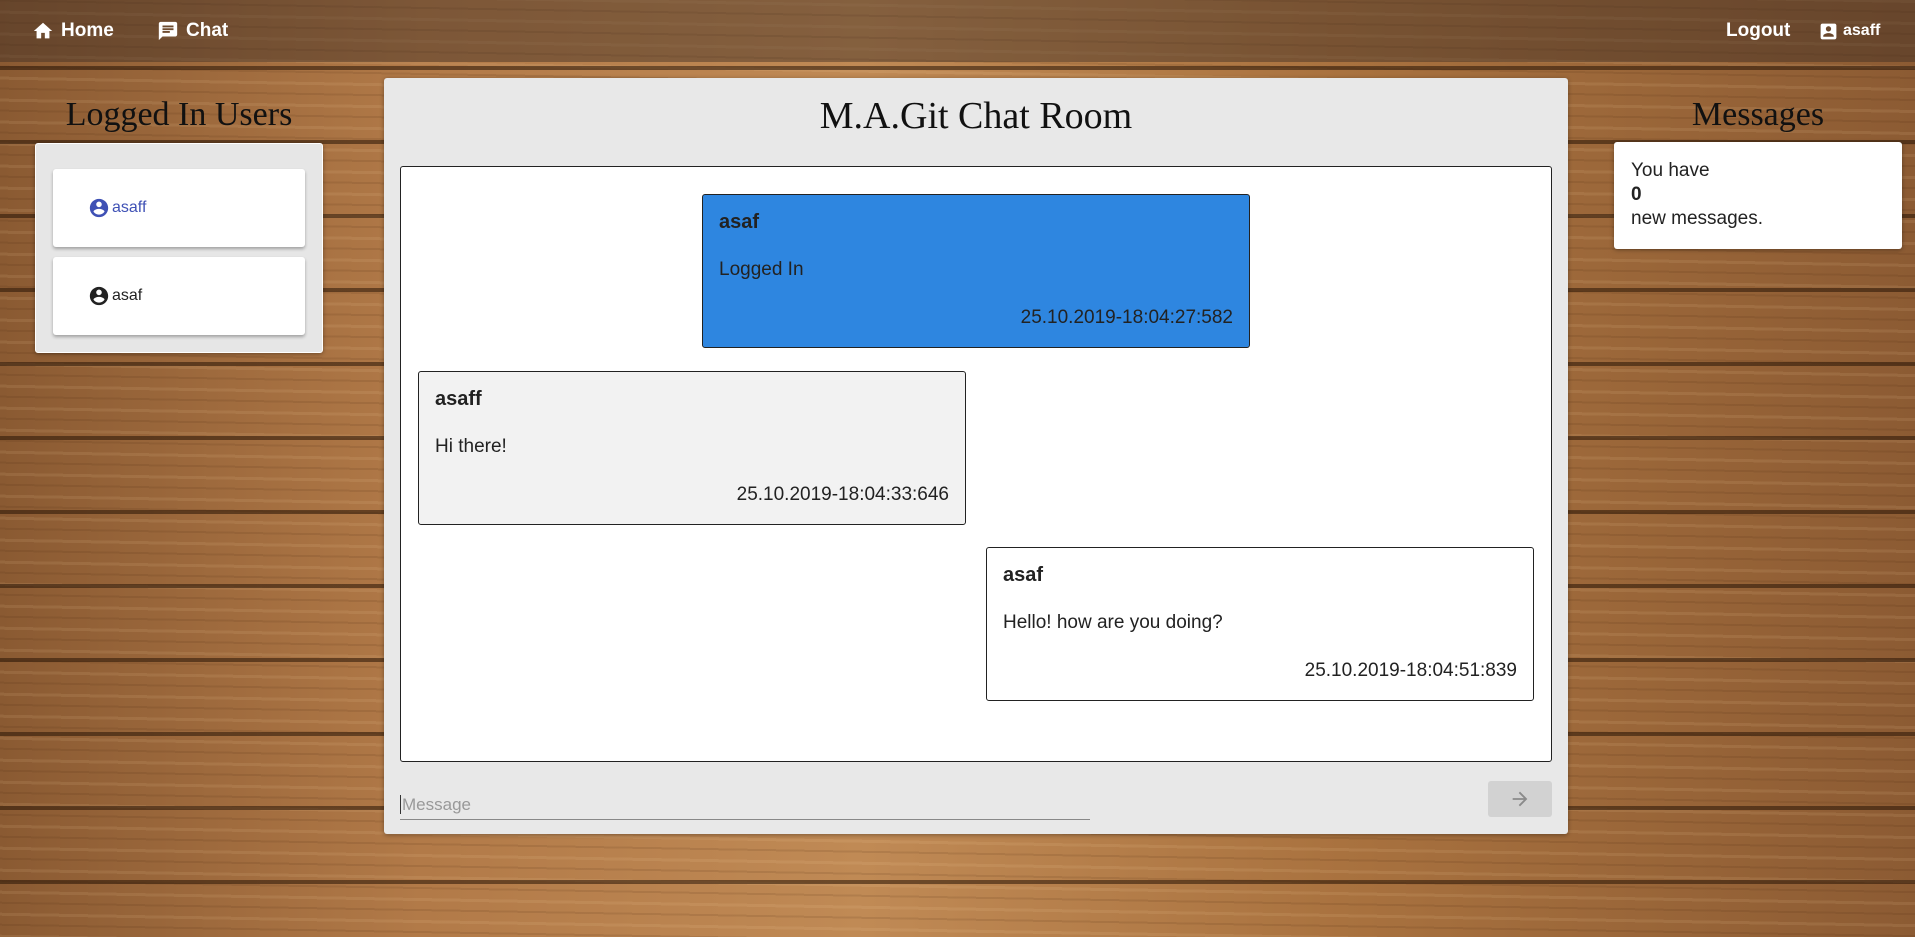 This screenshot has height=937, width=1915. I want to click on message-input: Message, so click(745, 805).